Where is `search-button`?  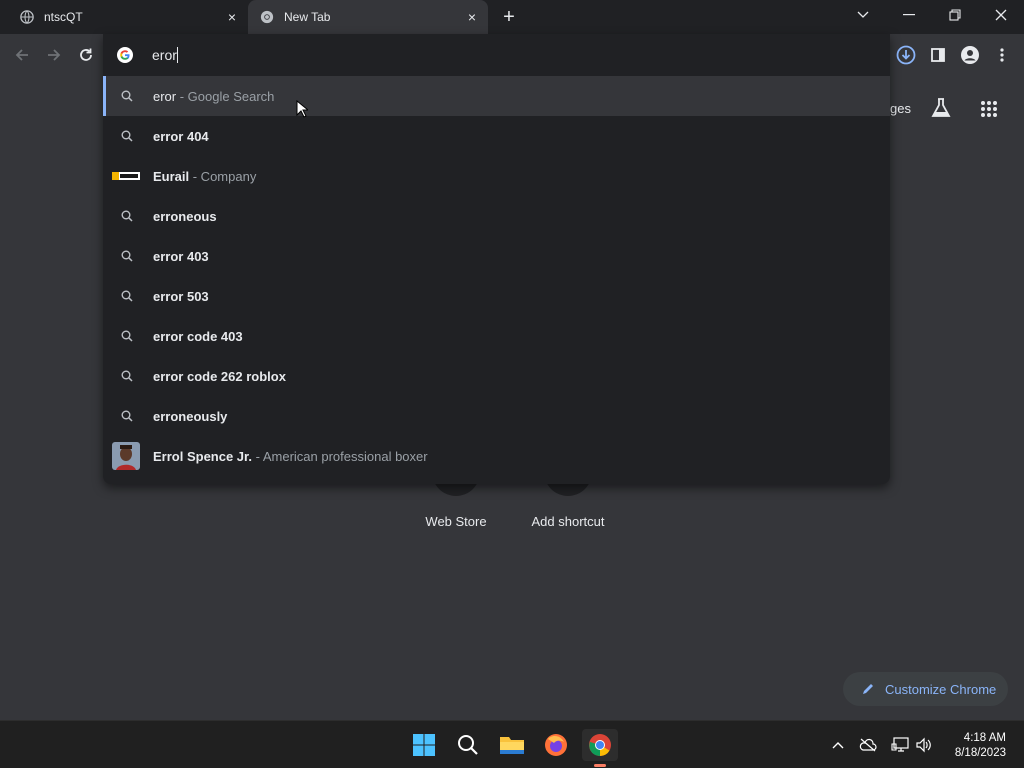
search-button is located at coordinates (468, 745).